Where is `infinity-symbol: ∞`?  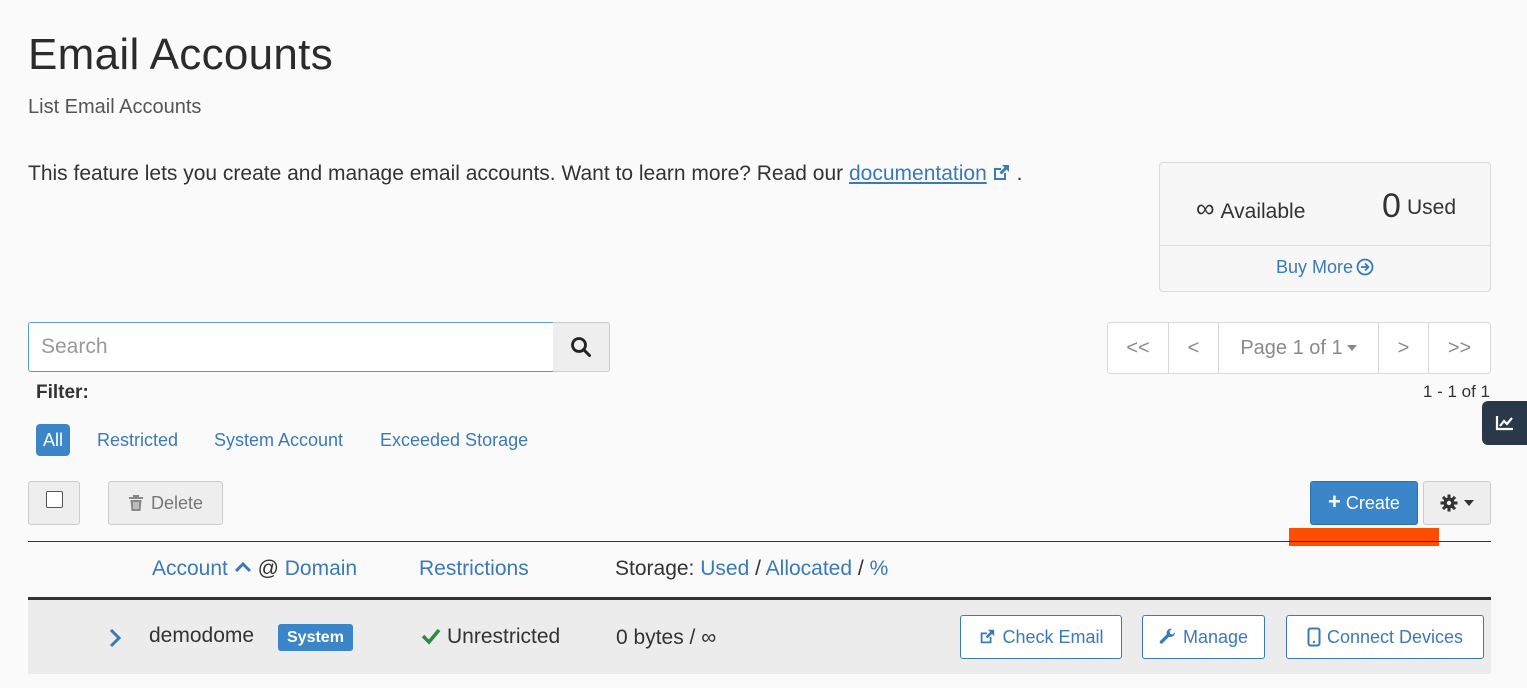 infinity-symbol: ∞ is located at coordinates (1205, 208).